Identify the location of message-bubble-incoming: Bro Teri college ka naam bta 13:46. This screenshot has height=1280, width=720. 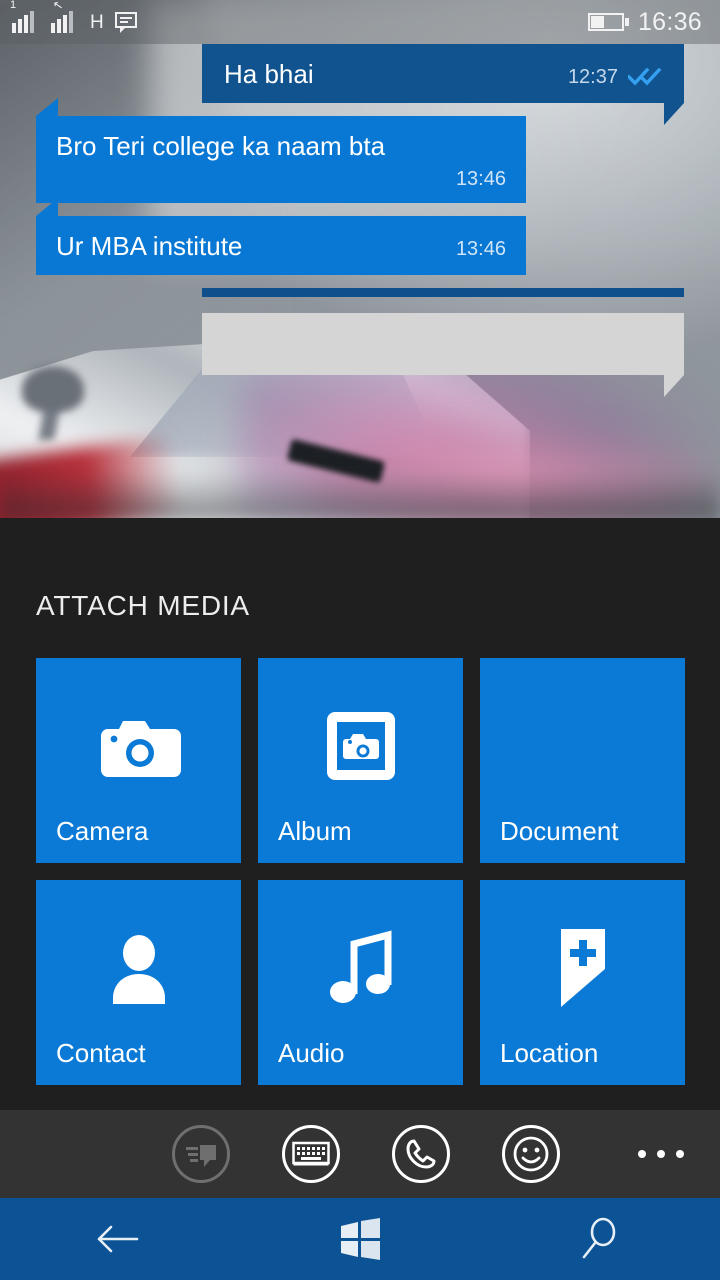
(281, 150).